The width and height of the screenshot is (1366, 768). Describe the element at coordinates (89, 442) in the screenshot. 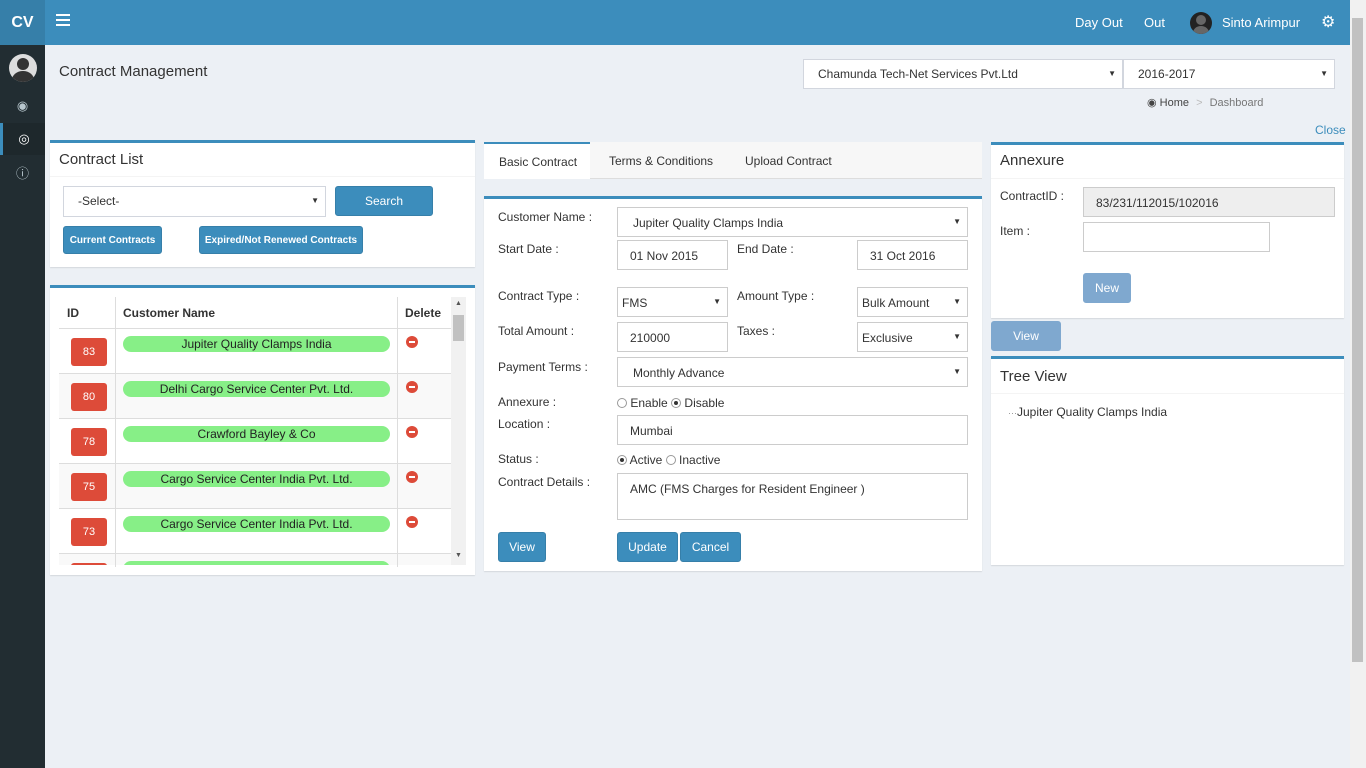

I see `contract-id-badge: 78` at that location.